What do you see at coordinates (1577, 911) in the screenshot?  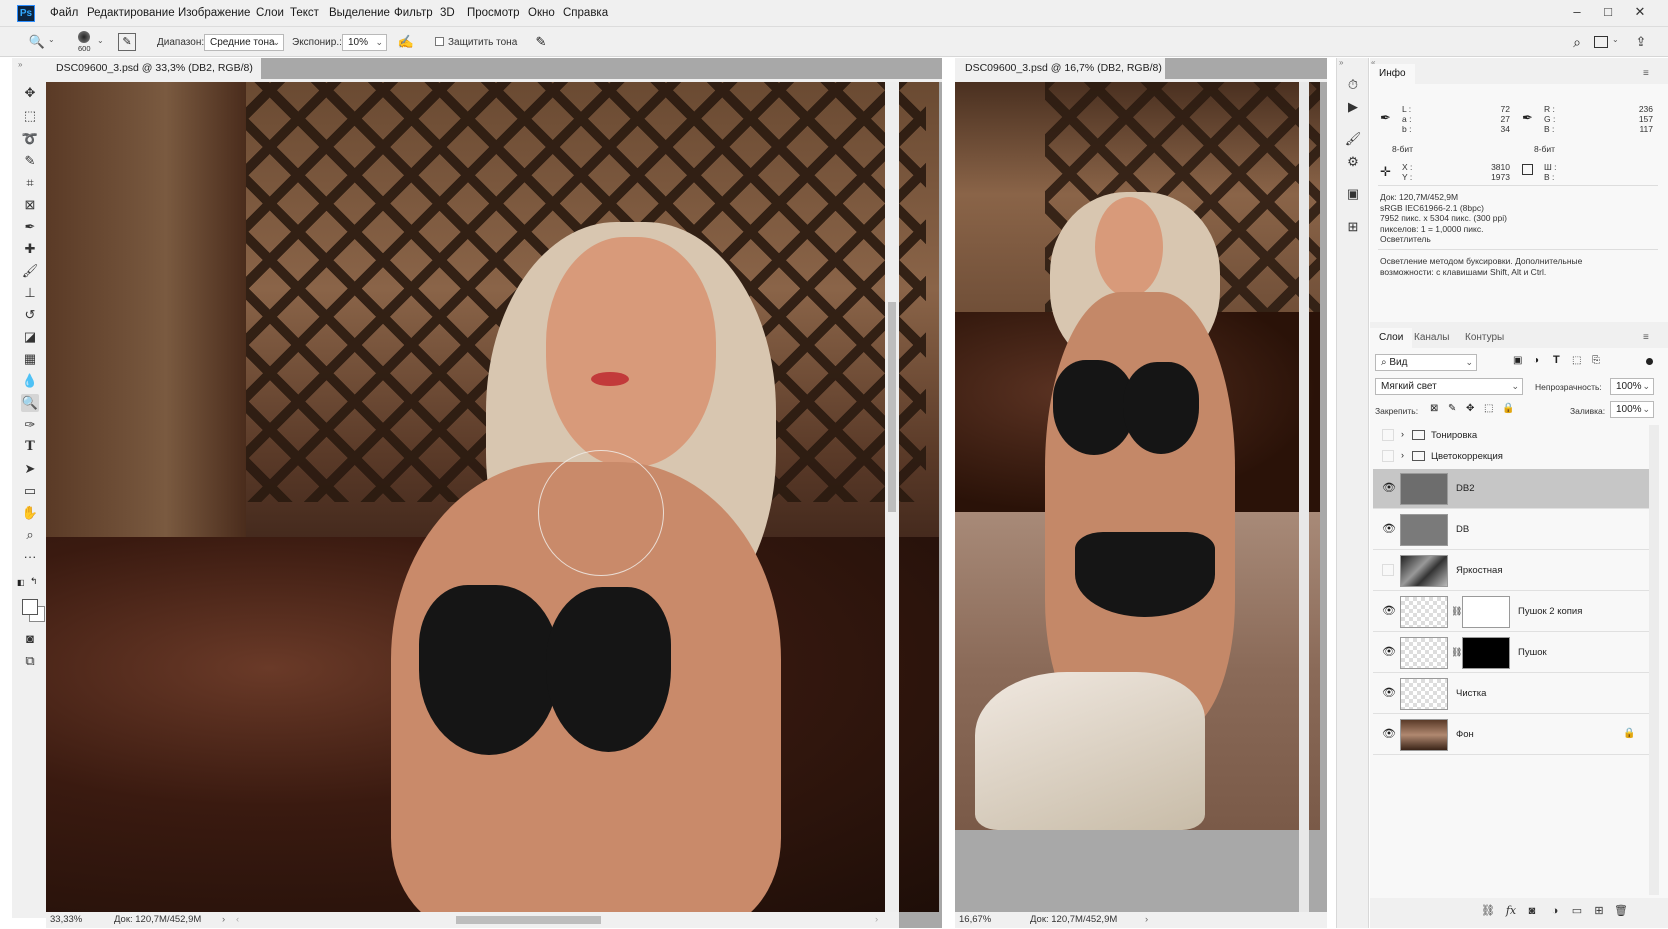 I see `new-group-icon: ▭` at bounding box center [1577, 911].